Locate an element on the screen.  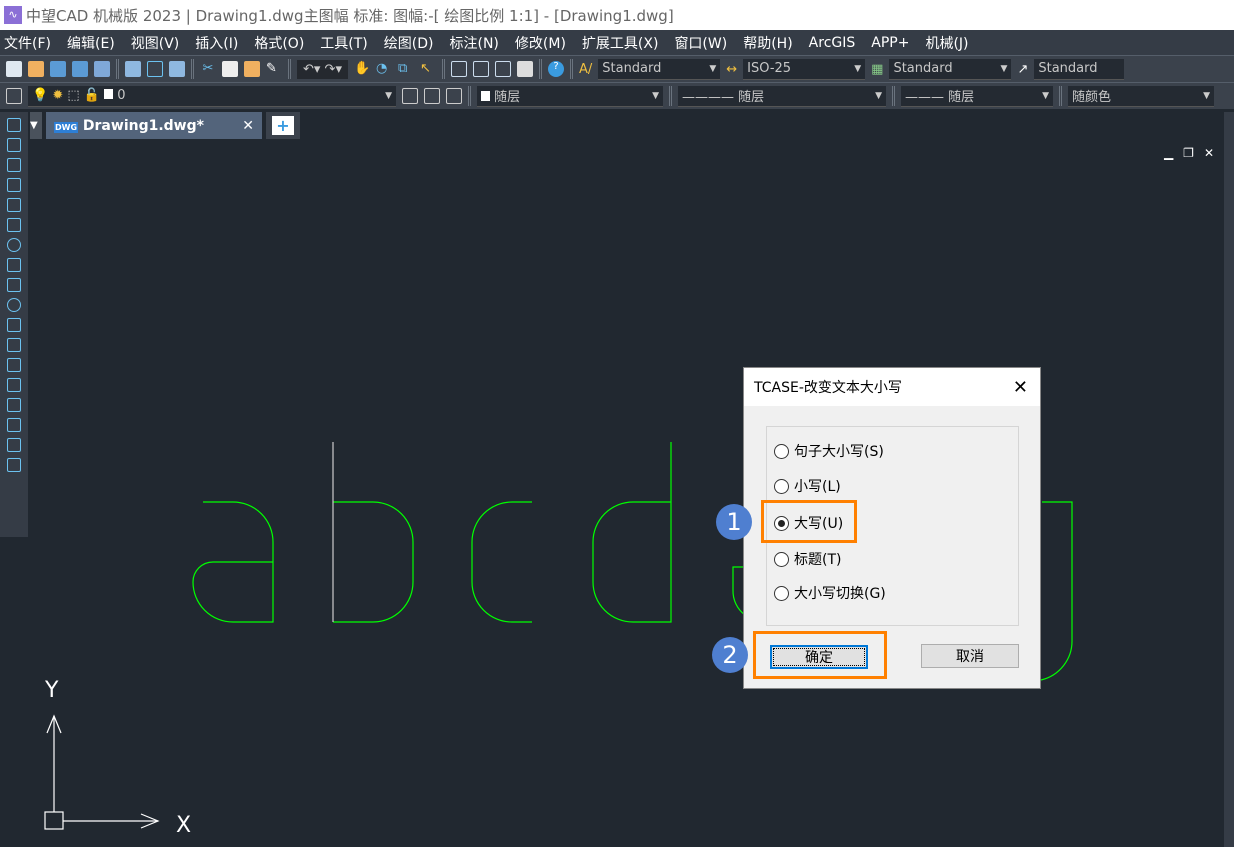
radio-toggle-case: 大小写切换(G) is located at coordinates (830, 593).